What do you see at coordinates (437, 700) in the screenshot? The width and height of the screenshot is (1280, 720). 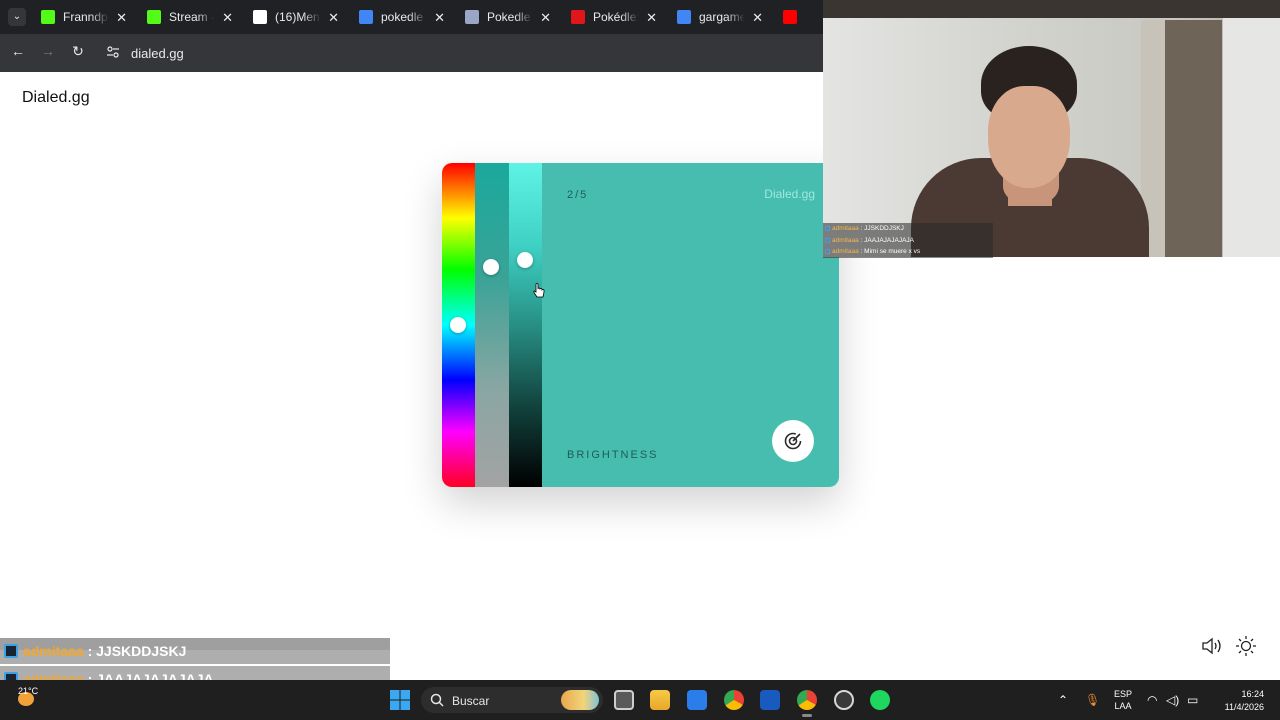 I see `search-icon` at bounding box center [437, 700].